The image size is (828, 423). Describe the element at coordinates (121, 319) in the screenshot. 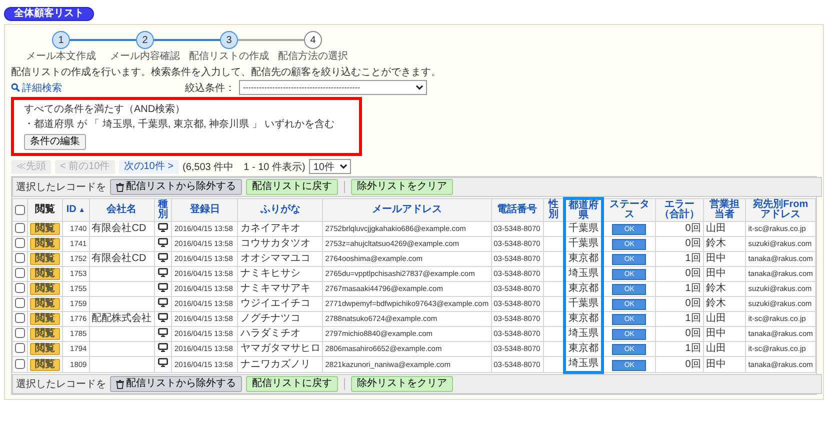

I see `table-cell: 配配株式会社` at that location.